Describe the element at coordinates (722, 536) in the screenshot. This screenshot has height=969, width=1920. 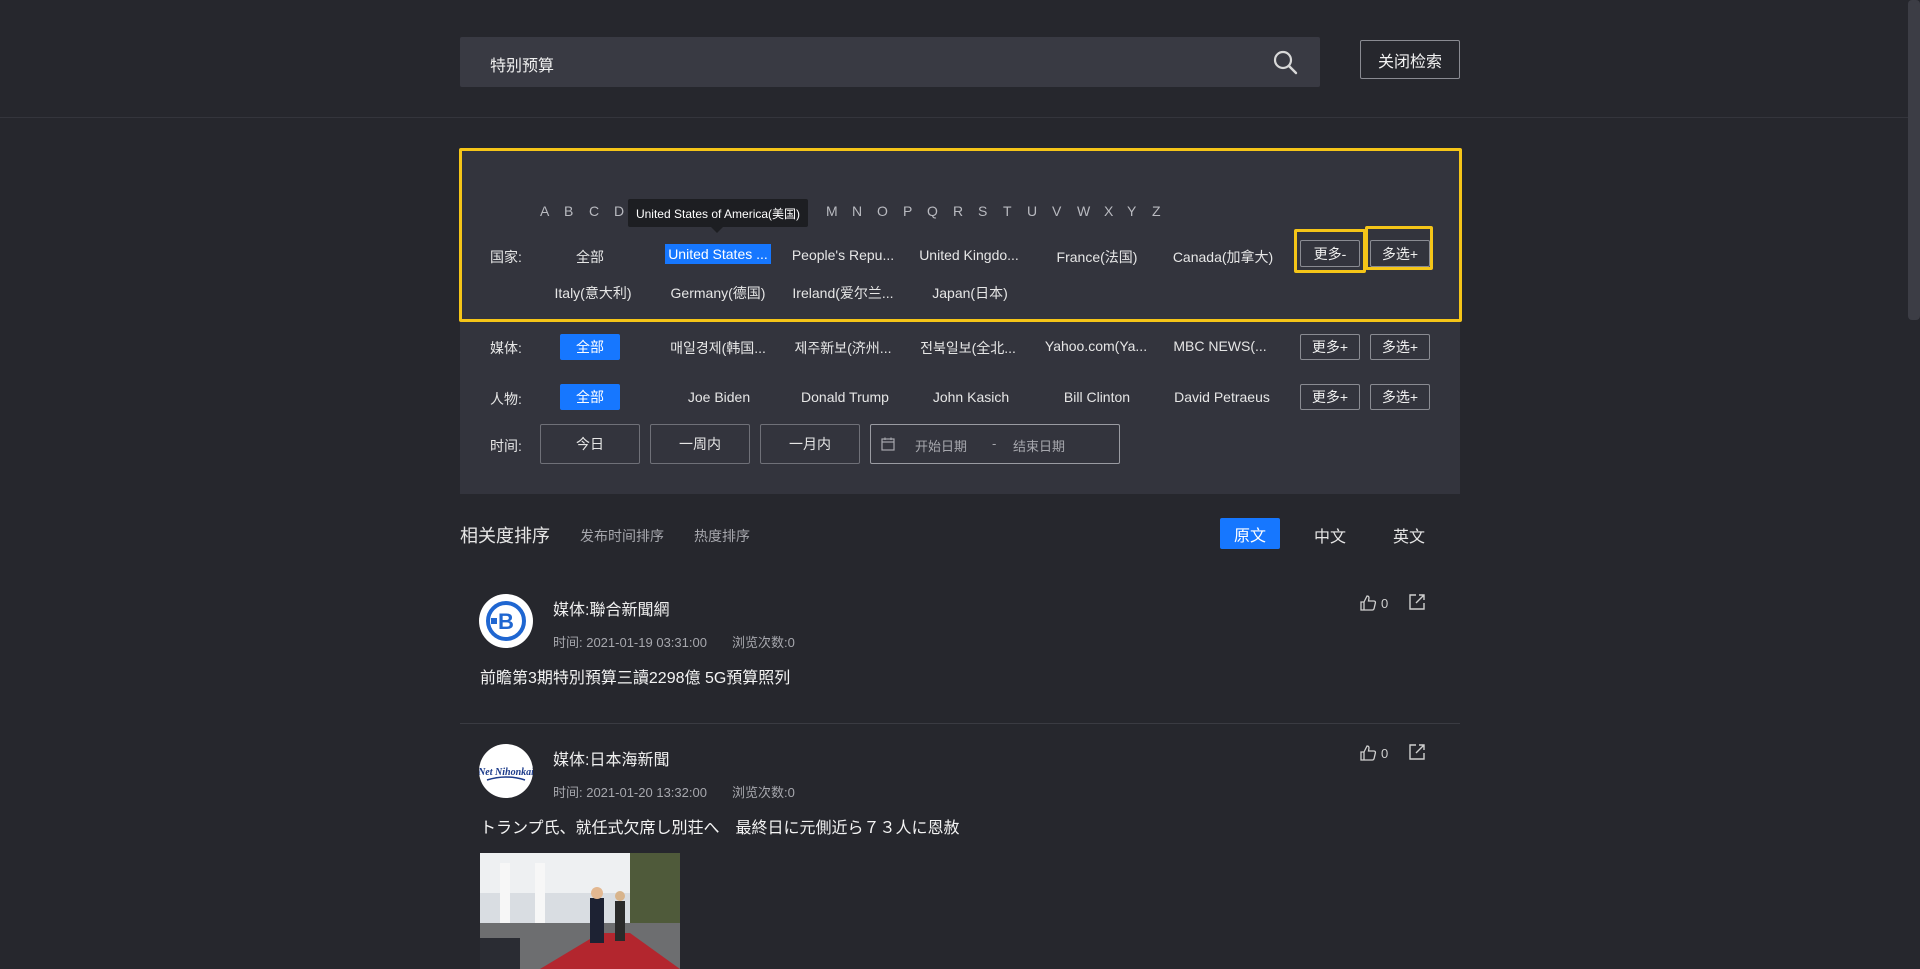
I see `sort-popularity: 热度排序` at that location.